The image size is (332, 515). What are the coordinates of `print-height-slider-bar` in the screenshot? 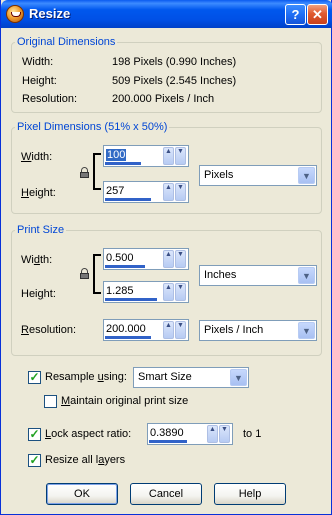 It's located at (131, 299).